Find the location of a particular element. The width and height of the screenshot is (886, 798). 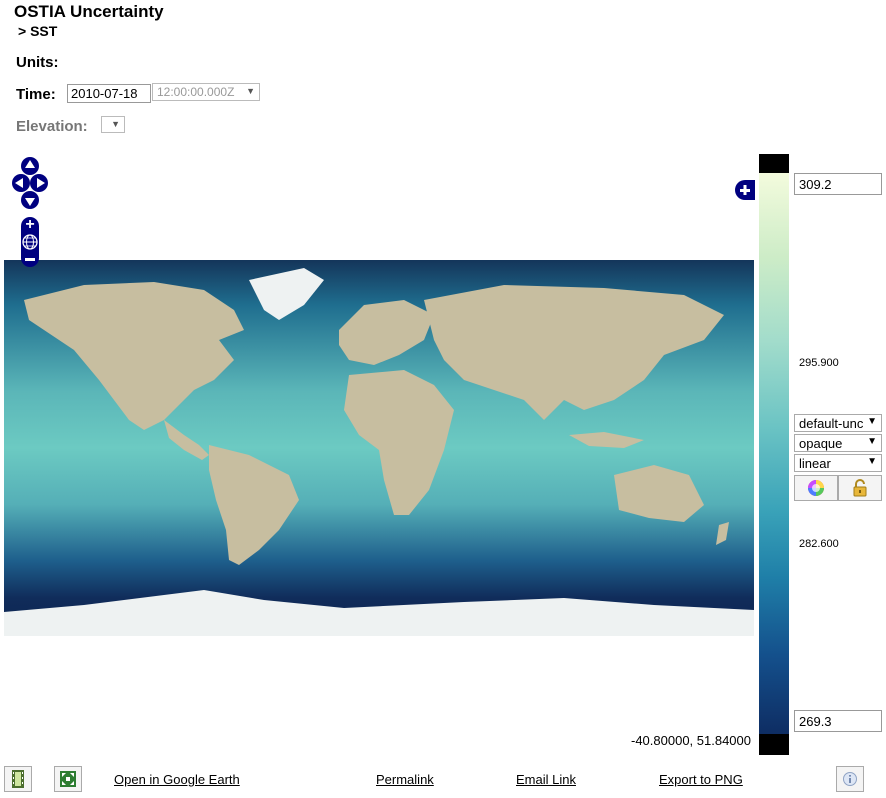

fullscreen-button is located at coordinates (68, 779).